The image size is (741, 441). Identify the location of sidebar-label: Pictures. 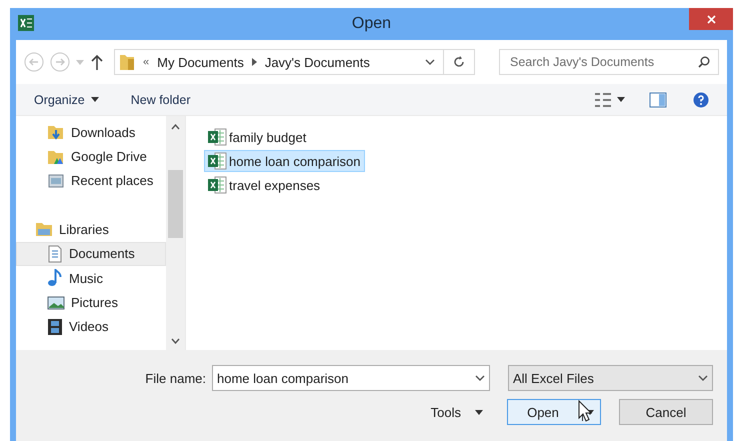
(94, 302).